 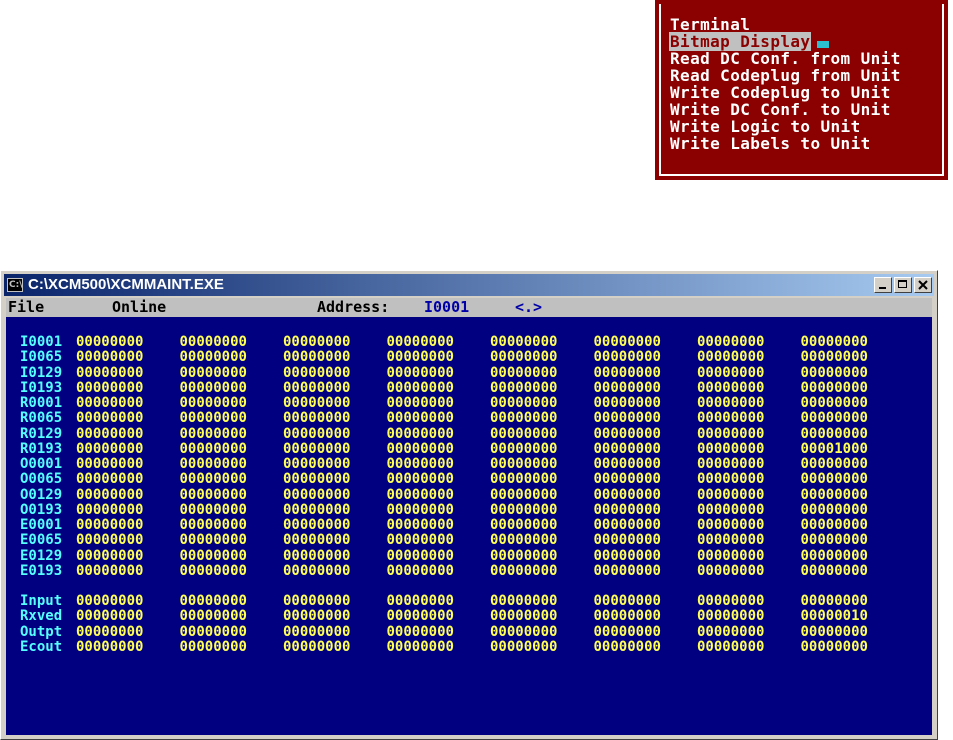 What do you see at coordinates (853, 449) in the screenshot?
I see `register-value: 00001000` at bounding box center [853, 449].